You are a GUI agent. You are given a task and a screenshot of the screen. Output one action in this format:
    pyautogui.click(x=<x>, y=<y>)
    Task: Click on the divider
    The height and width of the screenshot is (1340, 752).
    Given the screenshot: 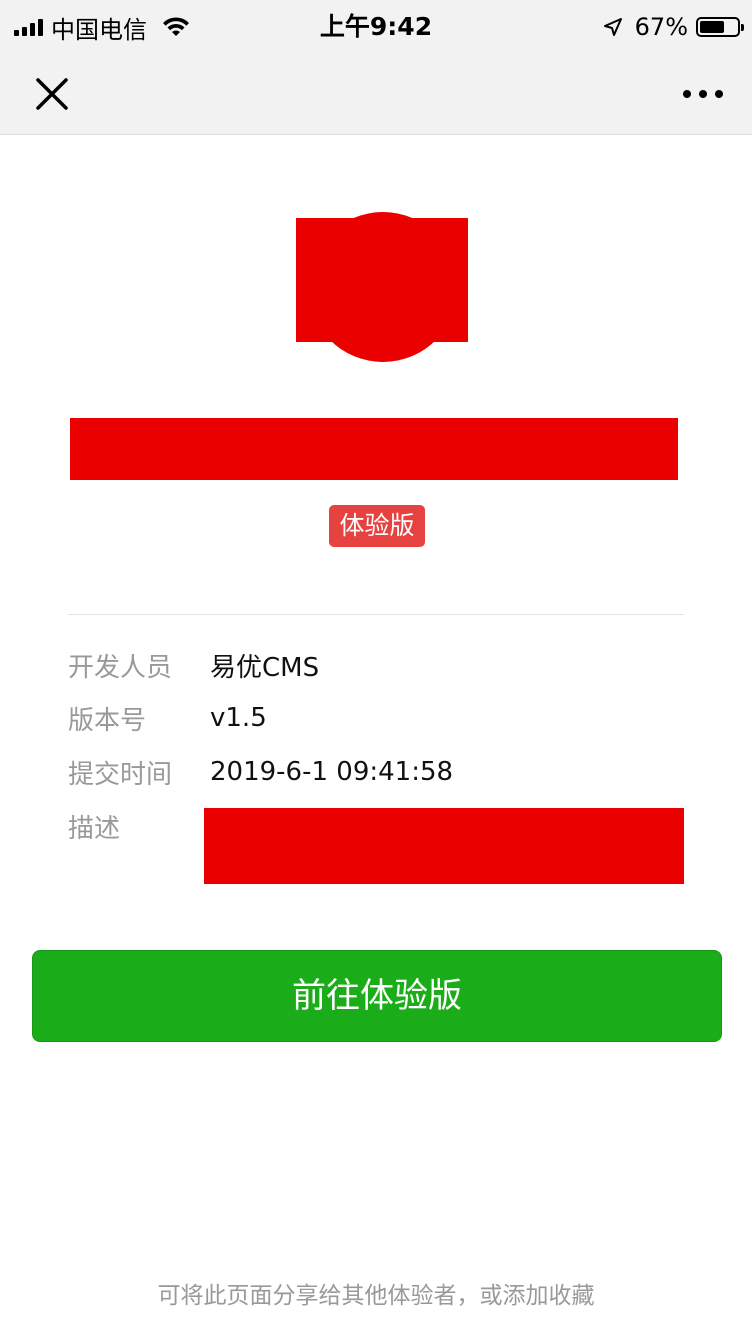 What is the action you would take?
    pyautogui.click(x=376, y=614)
    